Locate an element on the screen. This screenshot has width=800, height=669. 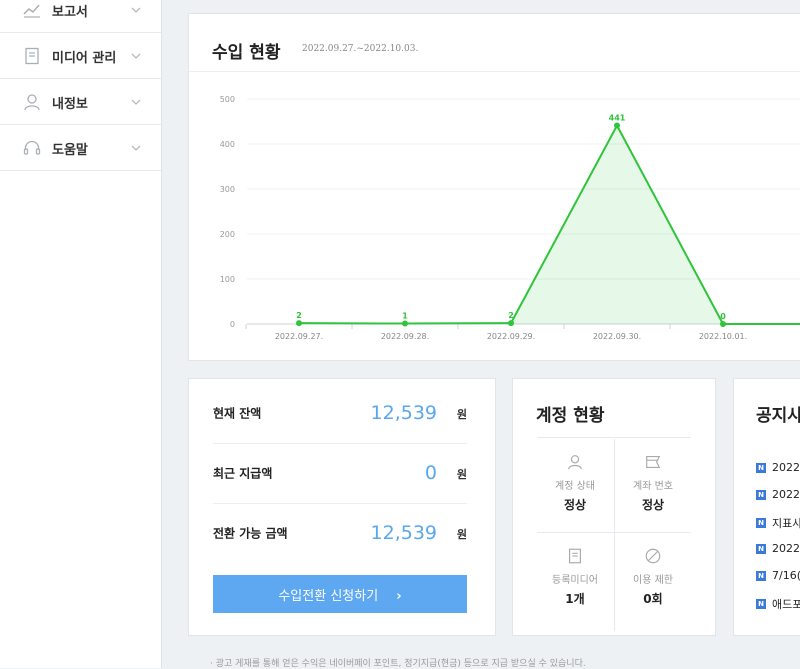
notice-item: N 지표사 is located at coordinates (778, 523).